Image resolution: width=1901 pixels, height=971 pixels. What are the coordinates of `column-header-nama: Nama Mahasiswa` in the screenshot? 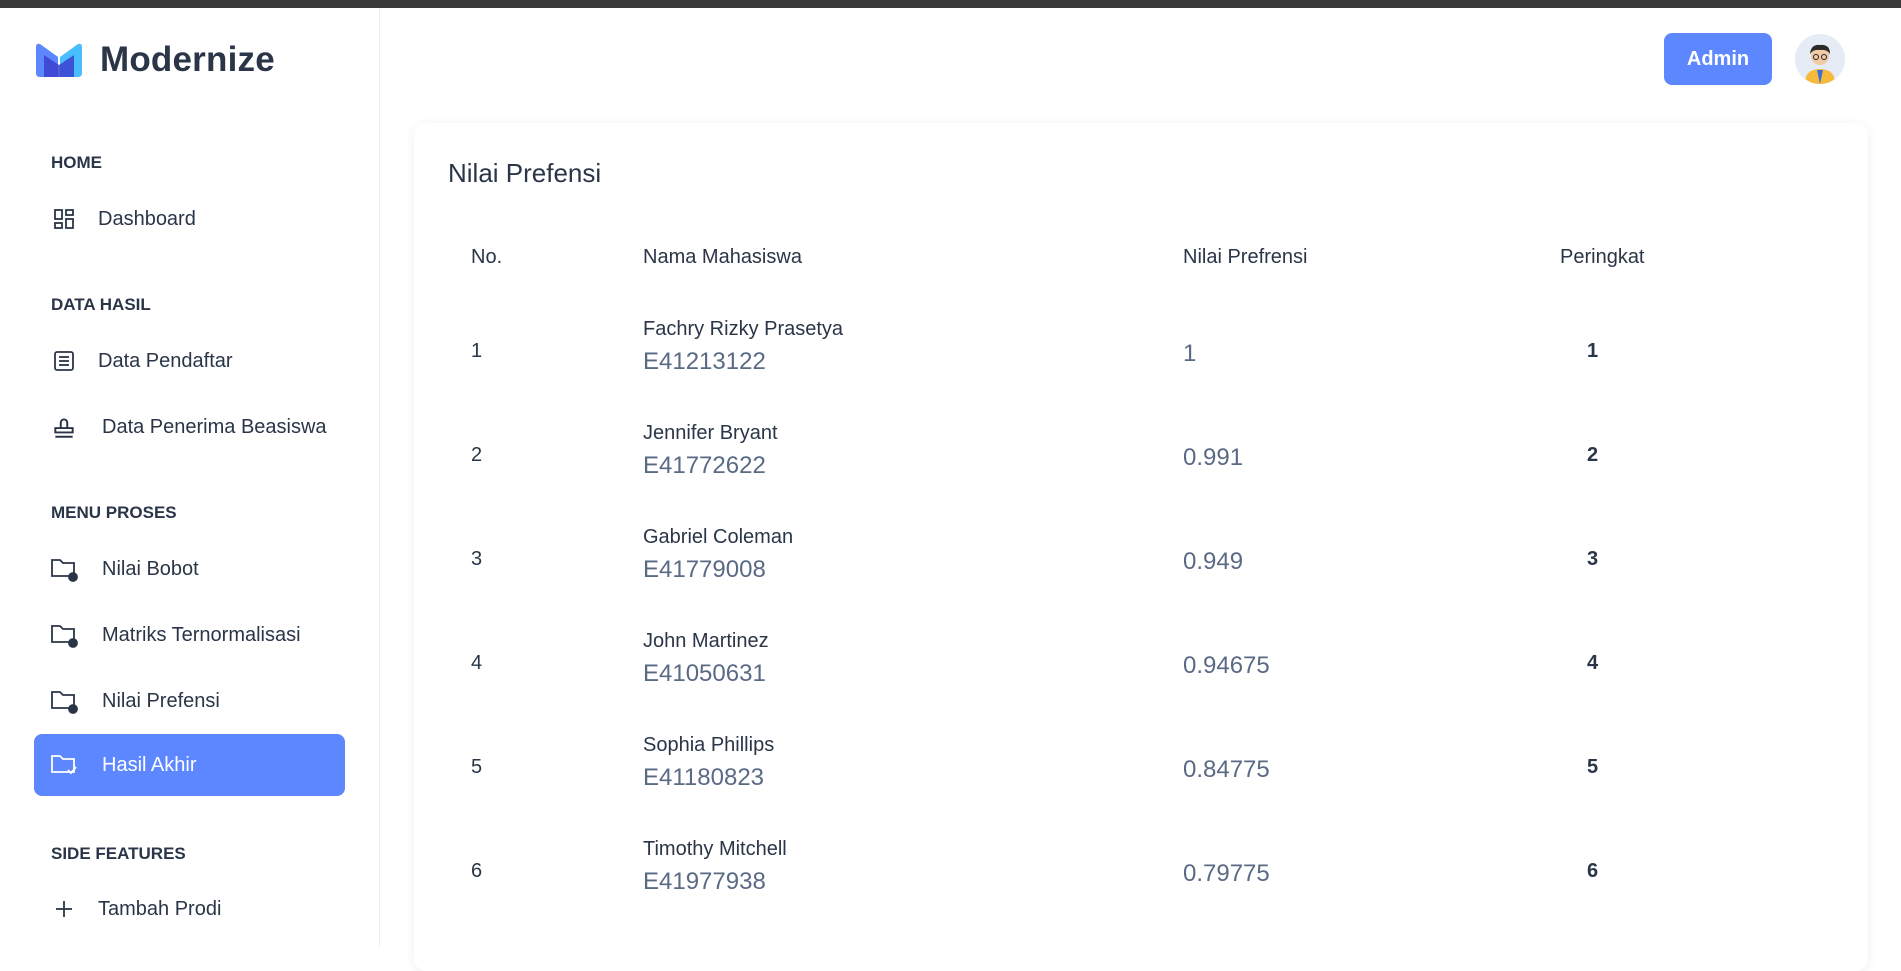 It's located at (722, 257).